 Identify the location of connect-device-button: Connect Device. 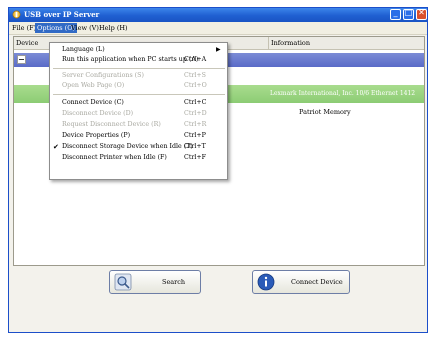
(301, 282).